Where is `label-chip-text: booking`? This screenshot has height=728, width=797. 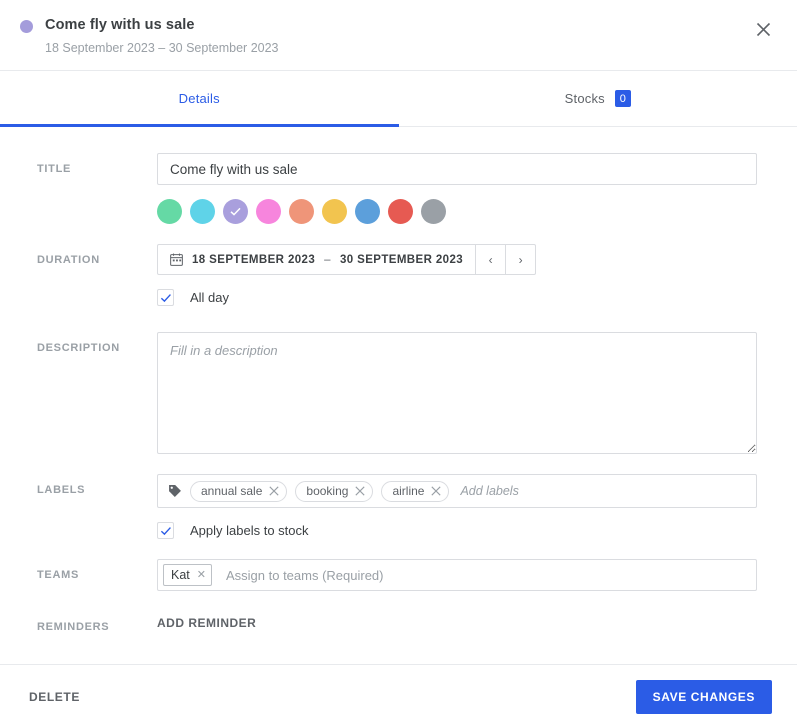 label-chip-text: booking is located at coordinates (327, 491).